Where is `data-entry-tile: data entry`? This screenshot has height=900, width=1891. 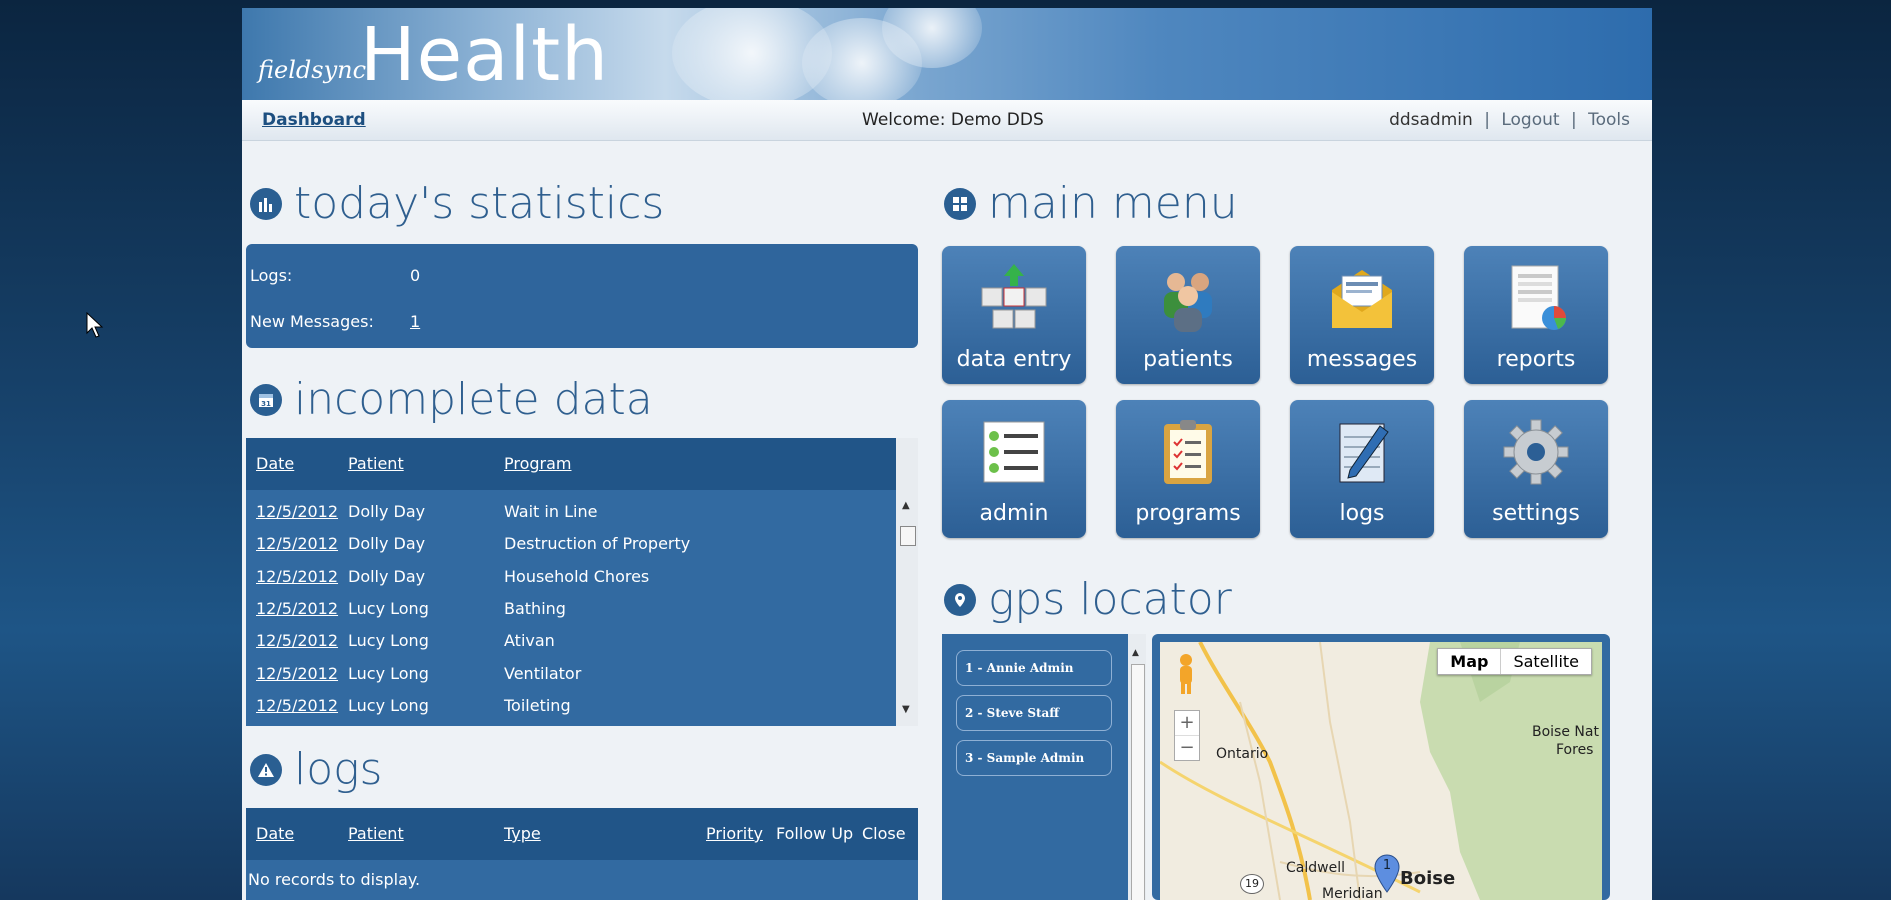 data-entry-tile: data entry is located at coordinates (1014, 315).